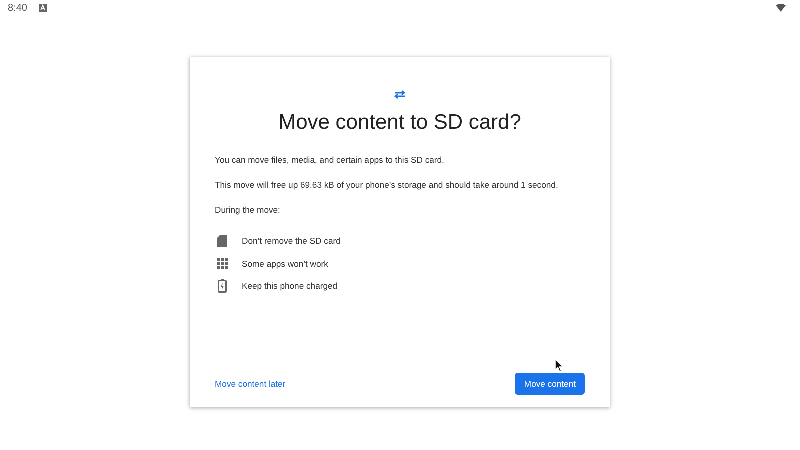 The image size is (800, 450). What do you see at coordinates (290, 286) in the screenshot?
I see `list-item-text: Keep this phone charged` at bounding box center [290, 286].